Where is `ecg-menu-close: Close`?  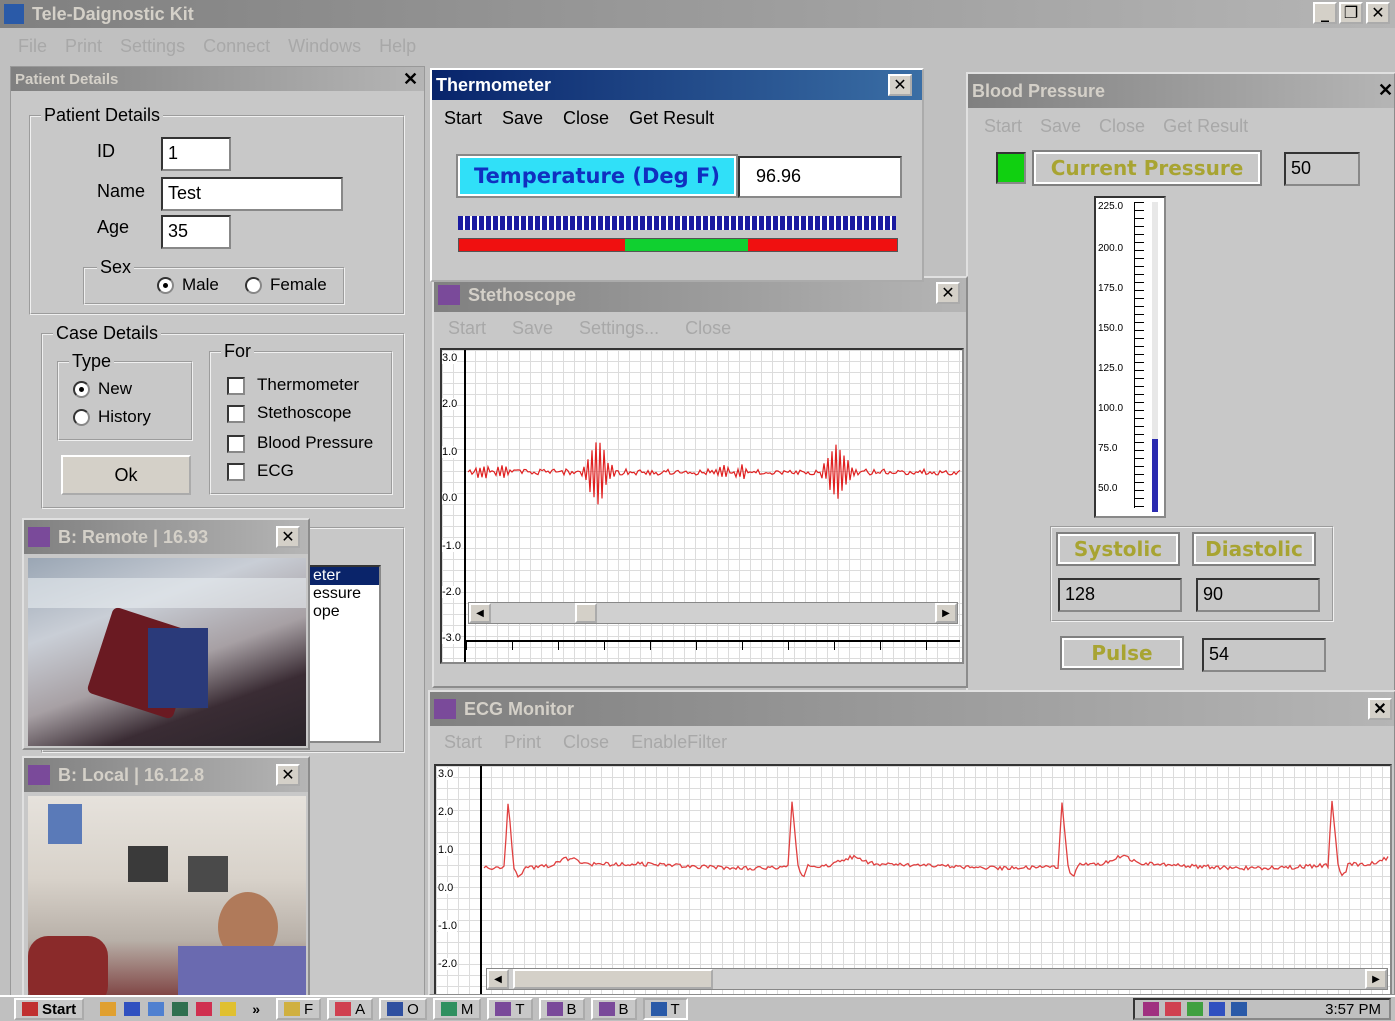
ecg-menu-close: Close is located at coordinates (586, 742).